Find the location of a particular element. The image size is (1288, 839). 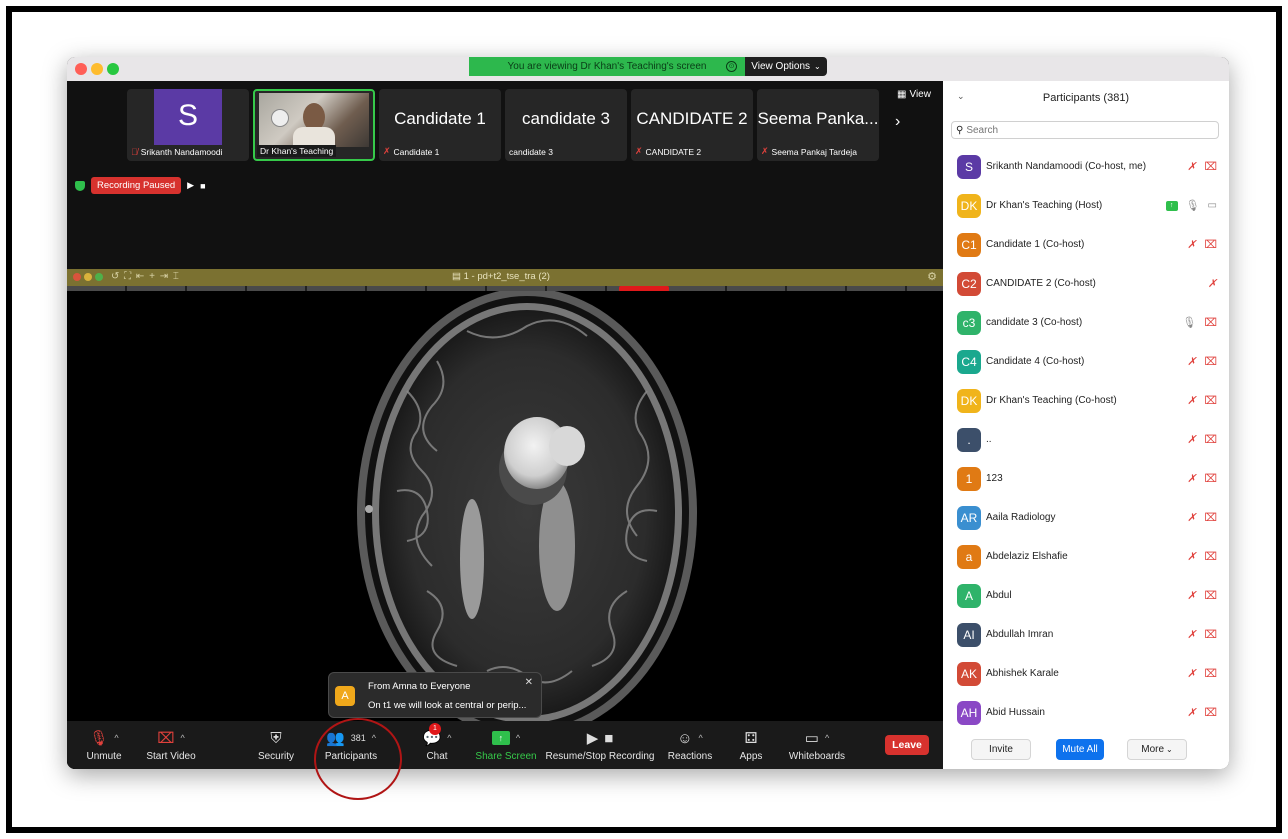

gear-icon: ⚙ is located at coordinates (932, 276).